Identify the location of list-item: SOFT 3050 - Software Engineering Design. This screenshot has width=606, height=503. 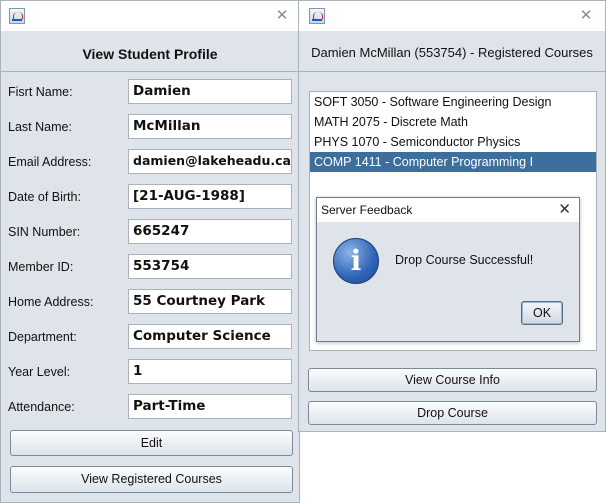
(453, 102).